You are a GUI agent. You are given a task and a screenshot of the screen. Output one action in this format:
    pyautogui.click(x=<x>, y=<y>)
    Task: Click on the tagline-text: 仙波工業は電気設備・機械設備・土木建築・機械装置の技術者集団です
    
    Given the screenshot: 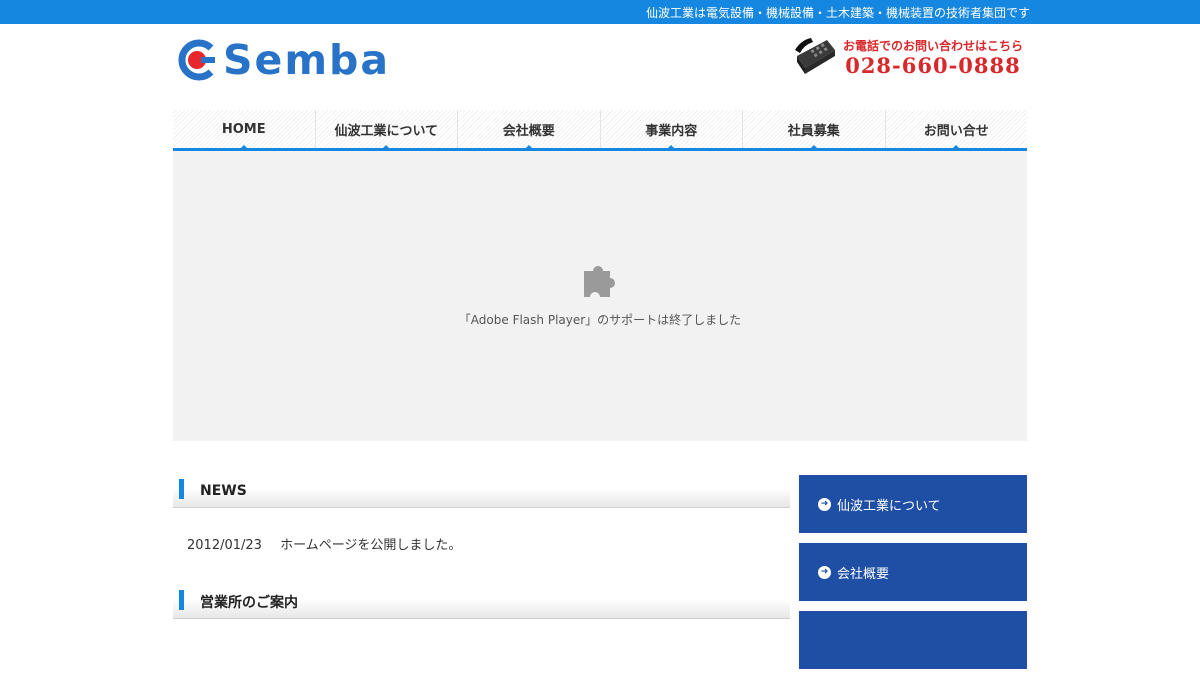 What is the action you would take?
    pyautogui.click(x=837, y=12)
    